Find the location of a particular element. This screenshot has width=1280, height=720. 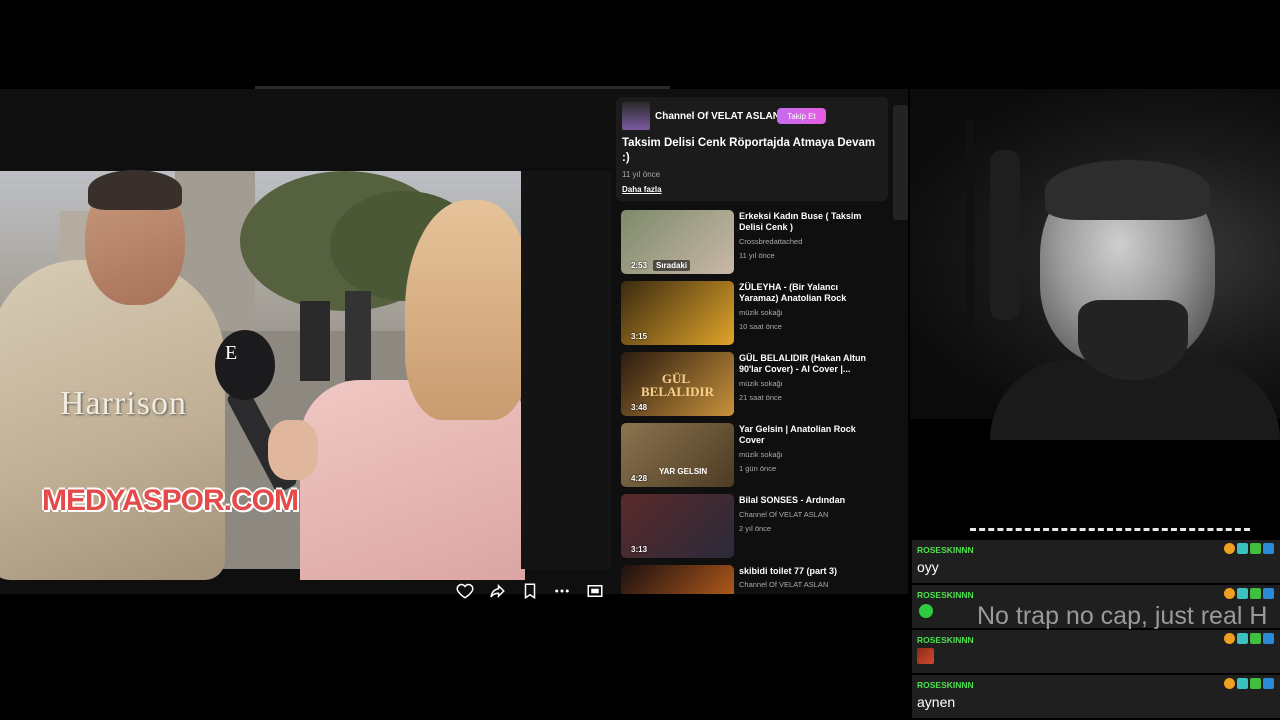

chat-divider is located at coordinates (1110, 529).